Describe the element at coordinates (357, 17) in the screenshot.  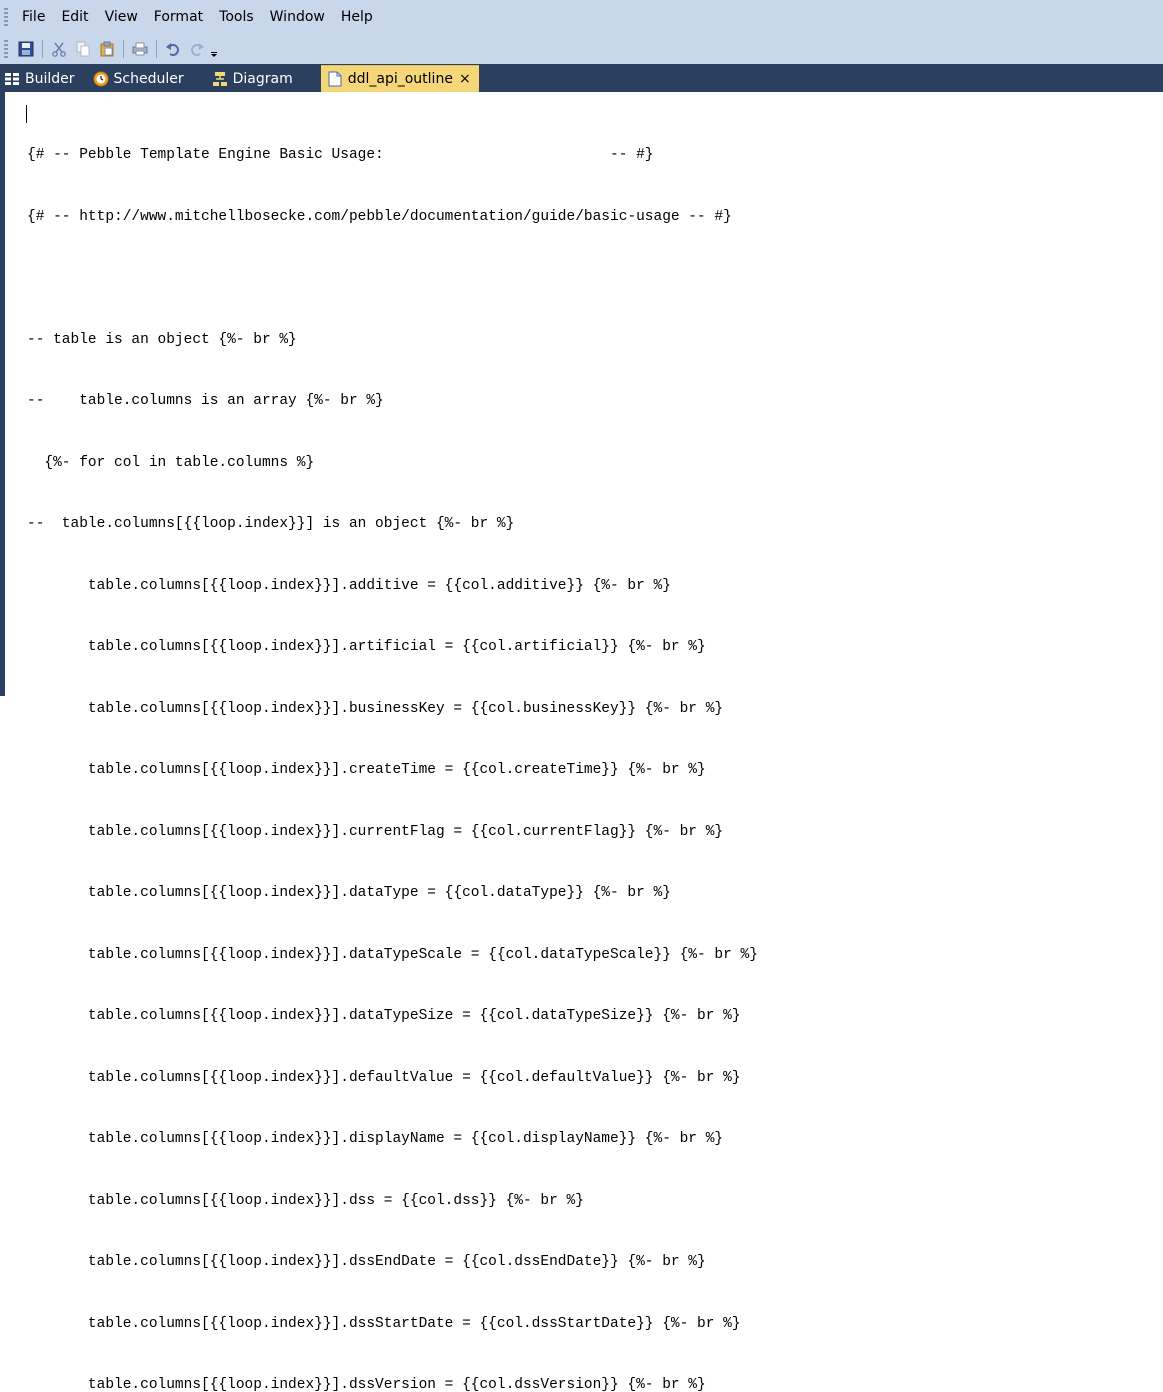
I see `menu-help: Help` at that location.